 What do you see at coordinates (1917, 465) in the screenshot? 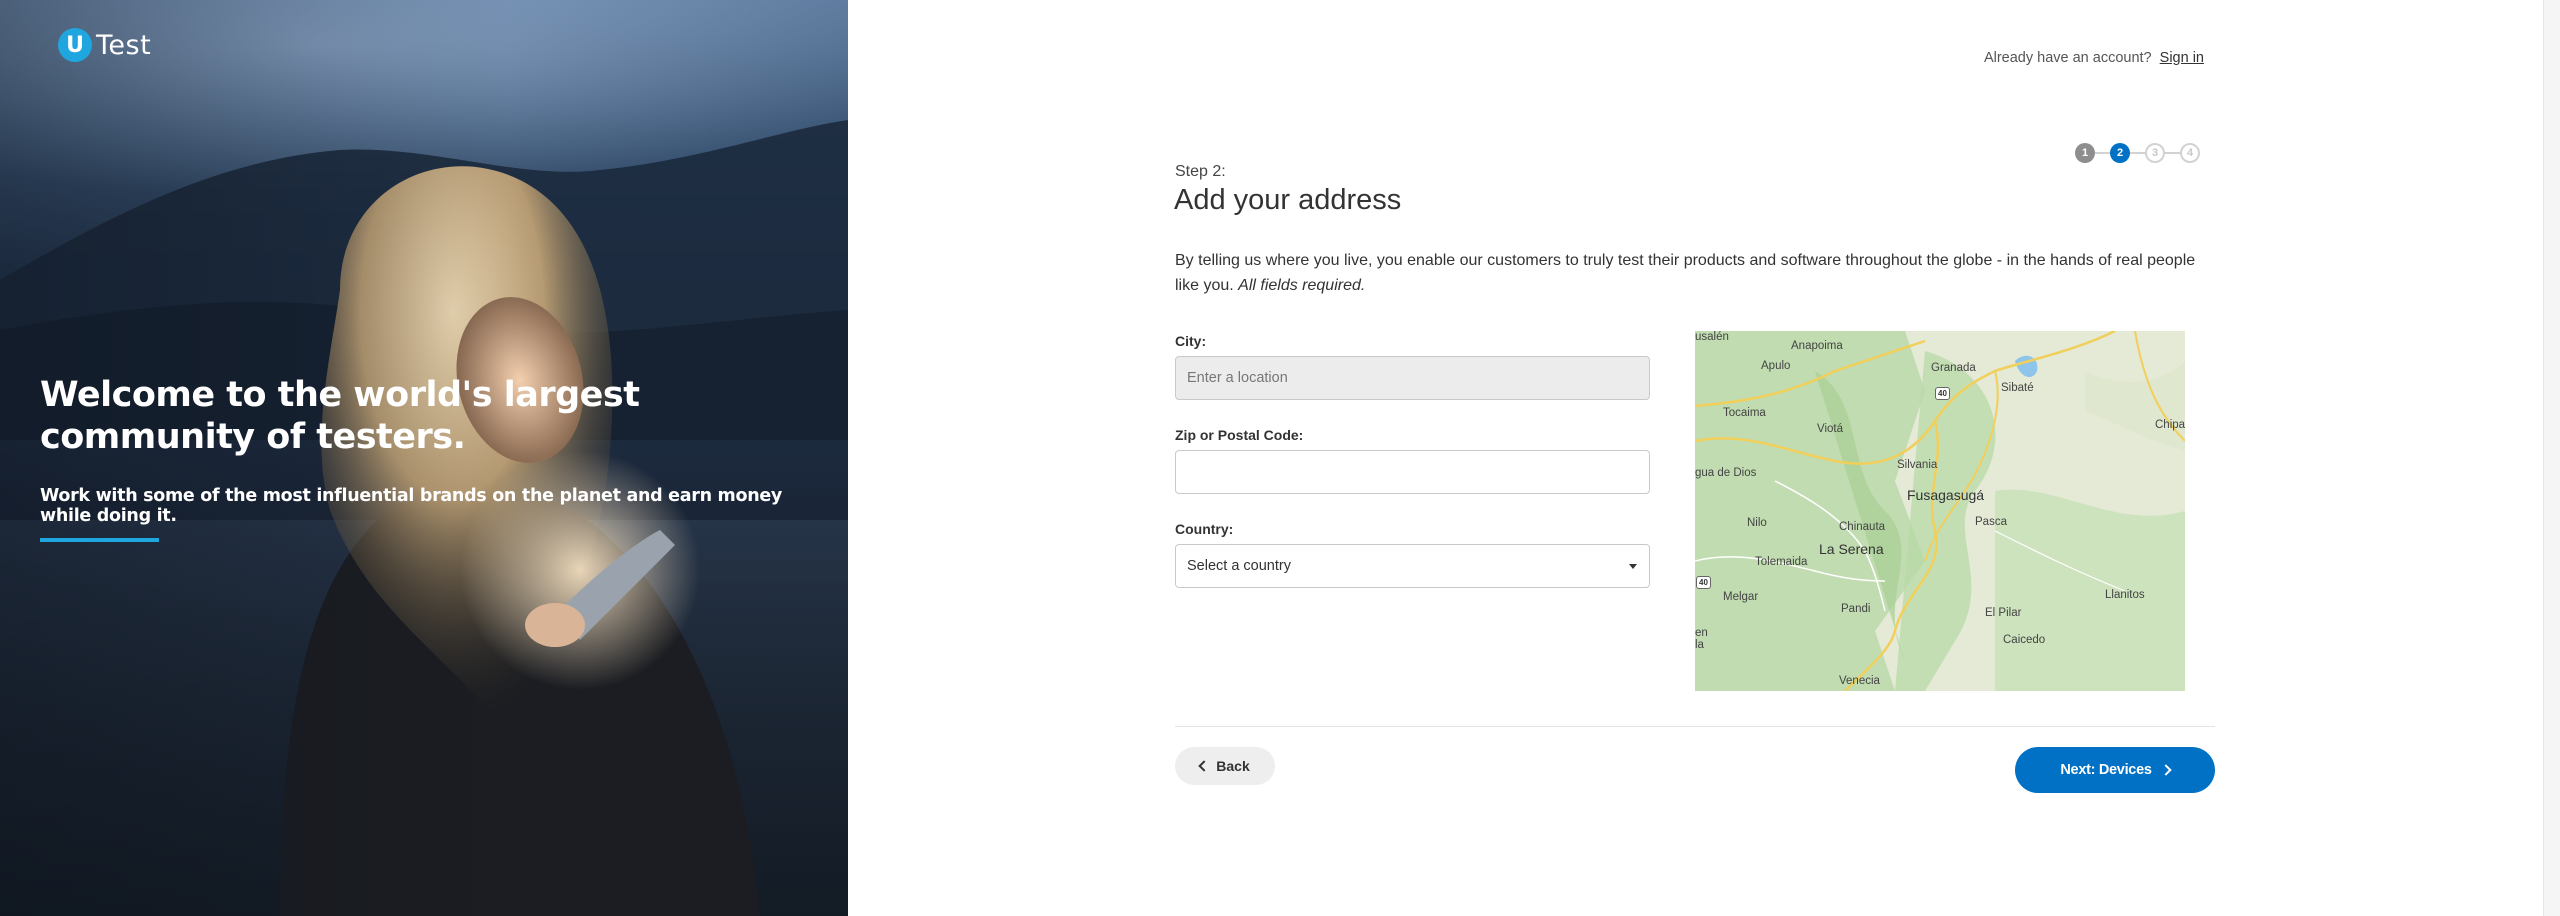
I see `map-place-label: Silvania` at bounding box center [1917, 465].